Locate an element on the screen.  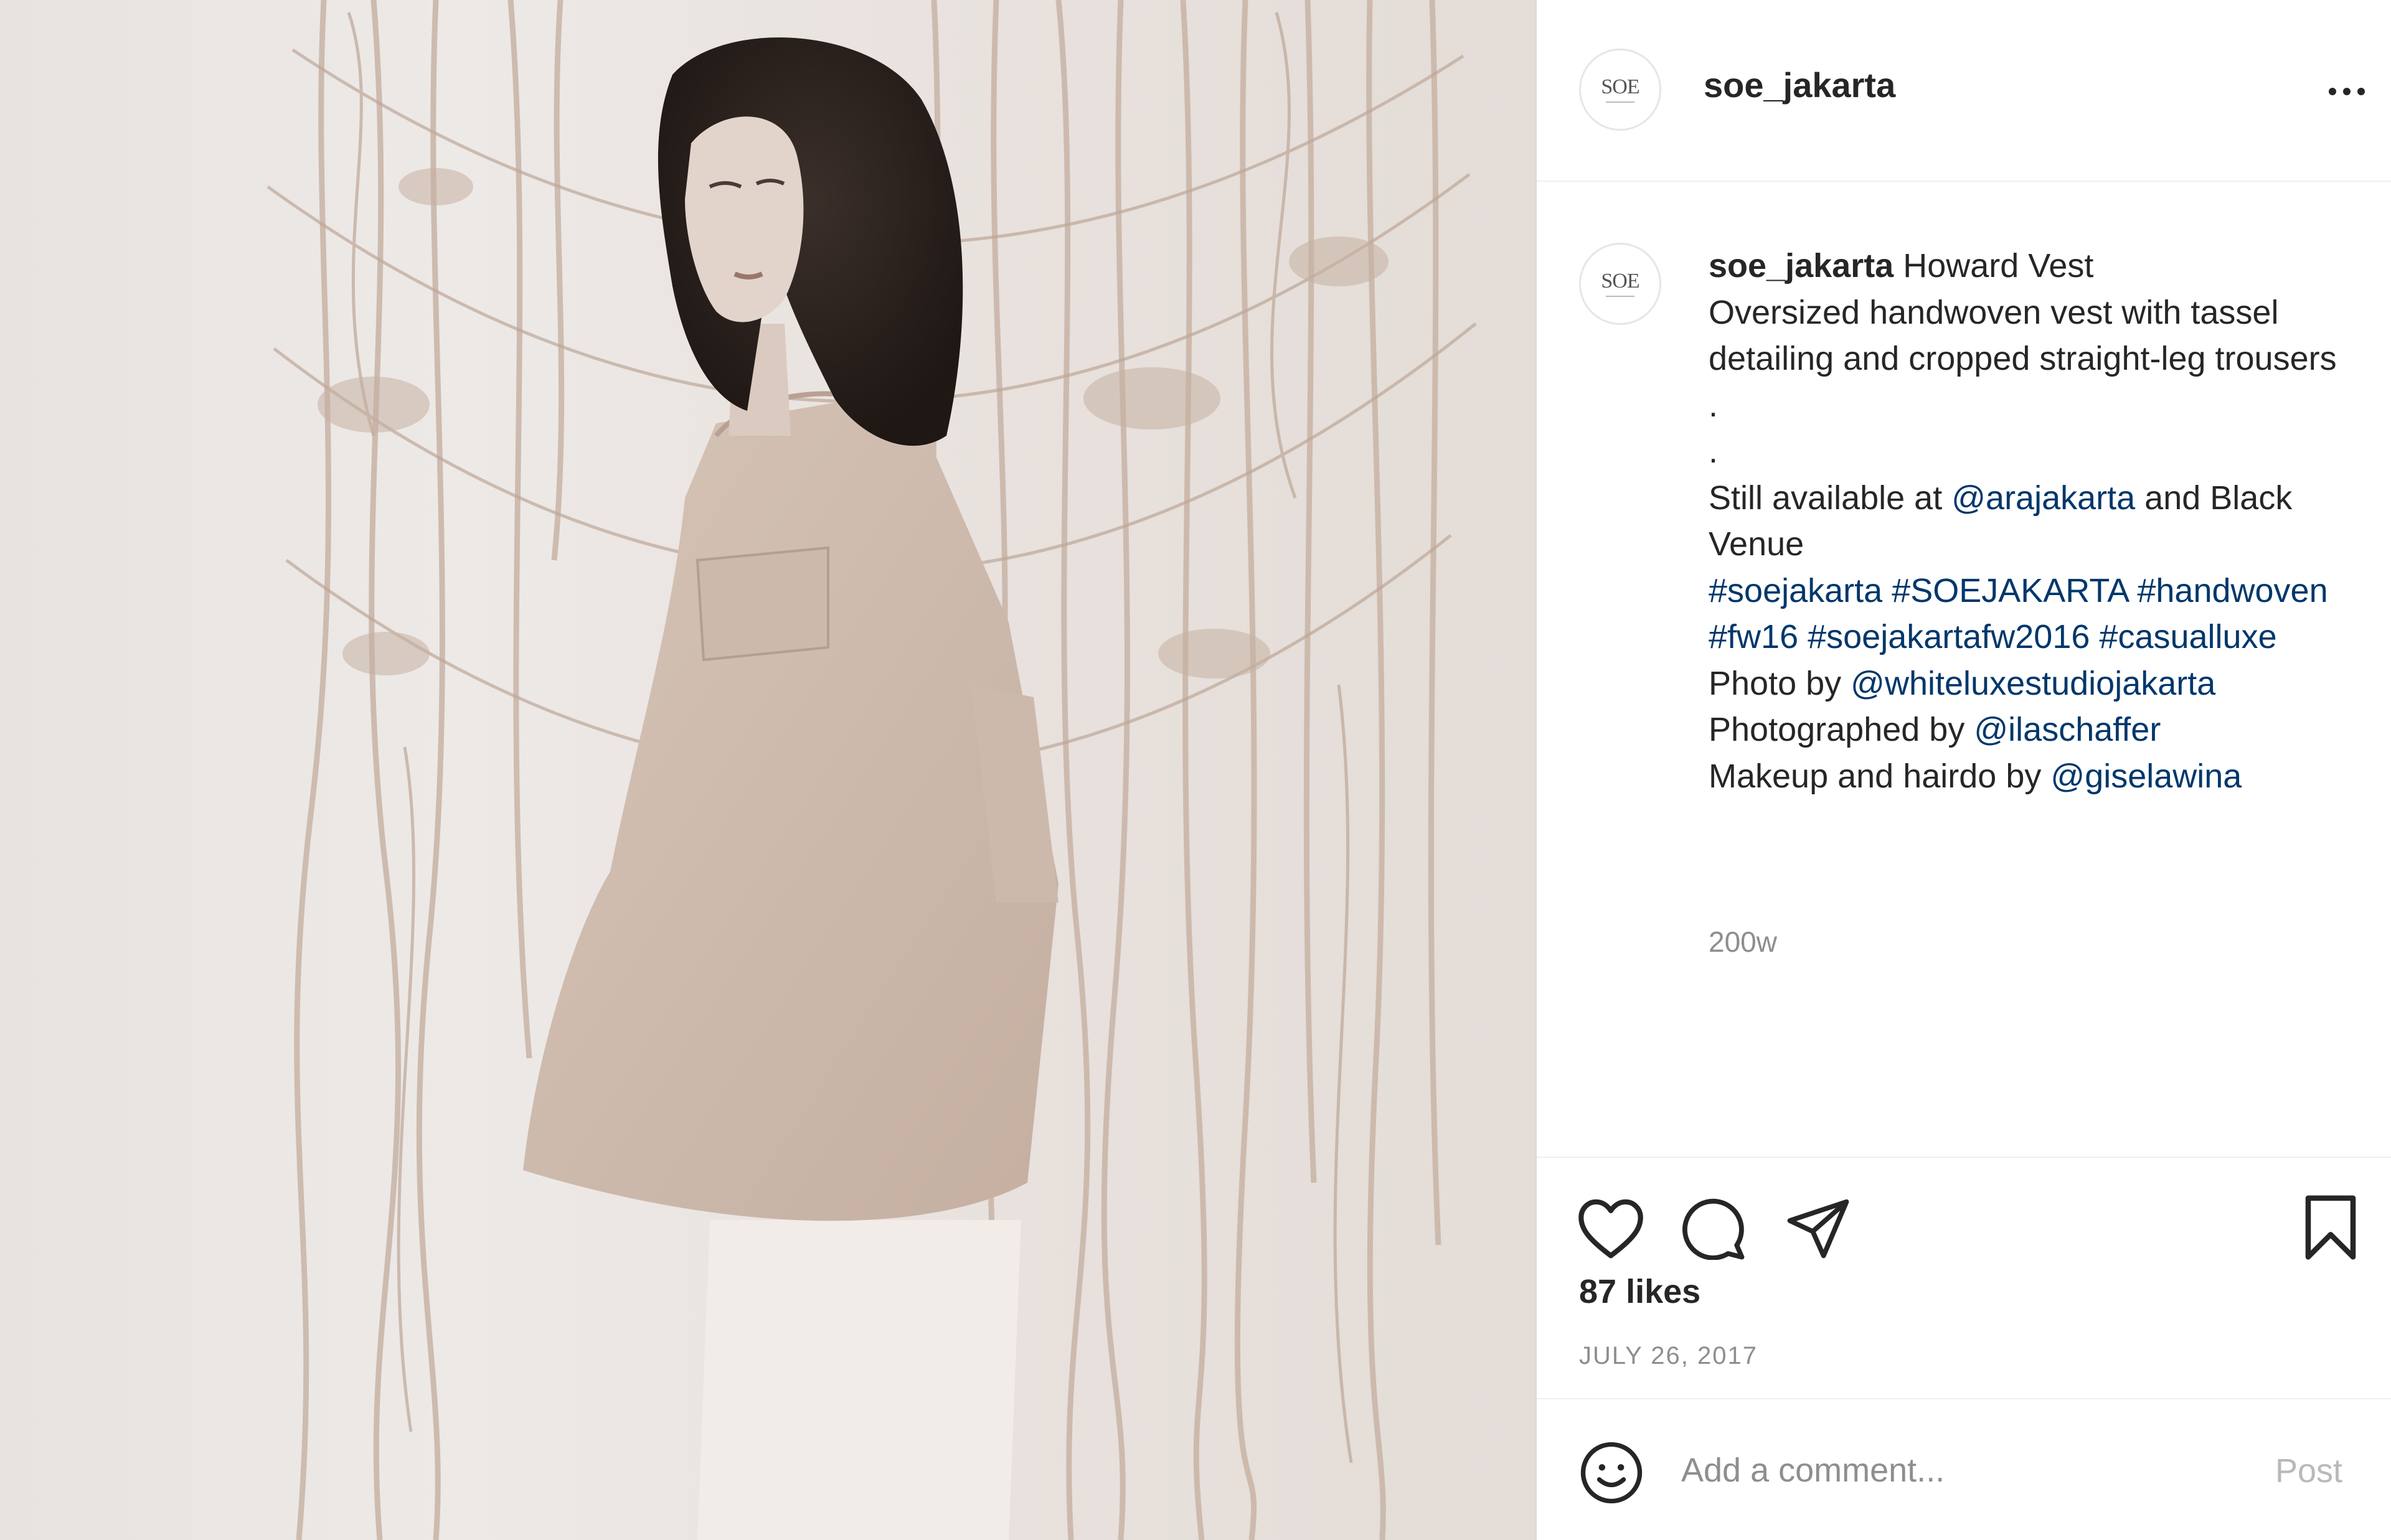
comment-bar: Post is located at coordinates (1964, 1469).